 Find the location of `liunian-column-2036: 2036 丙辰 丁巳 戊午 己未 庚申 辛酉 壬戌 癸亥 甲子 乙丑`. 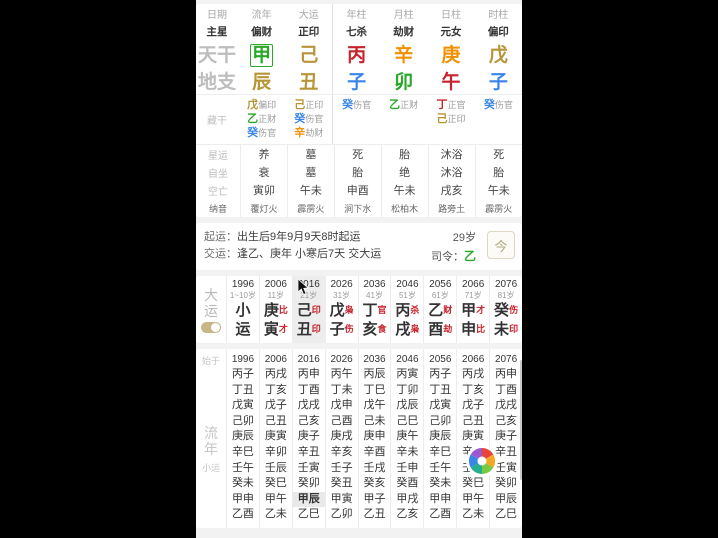

liunian-column-2036: 2036 丙辰 丁巳 戊午 己未 庚申 辛酉 壬戌 癸亥 甲子 乙丑 is located at coordinates (374, 438).